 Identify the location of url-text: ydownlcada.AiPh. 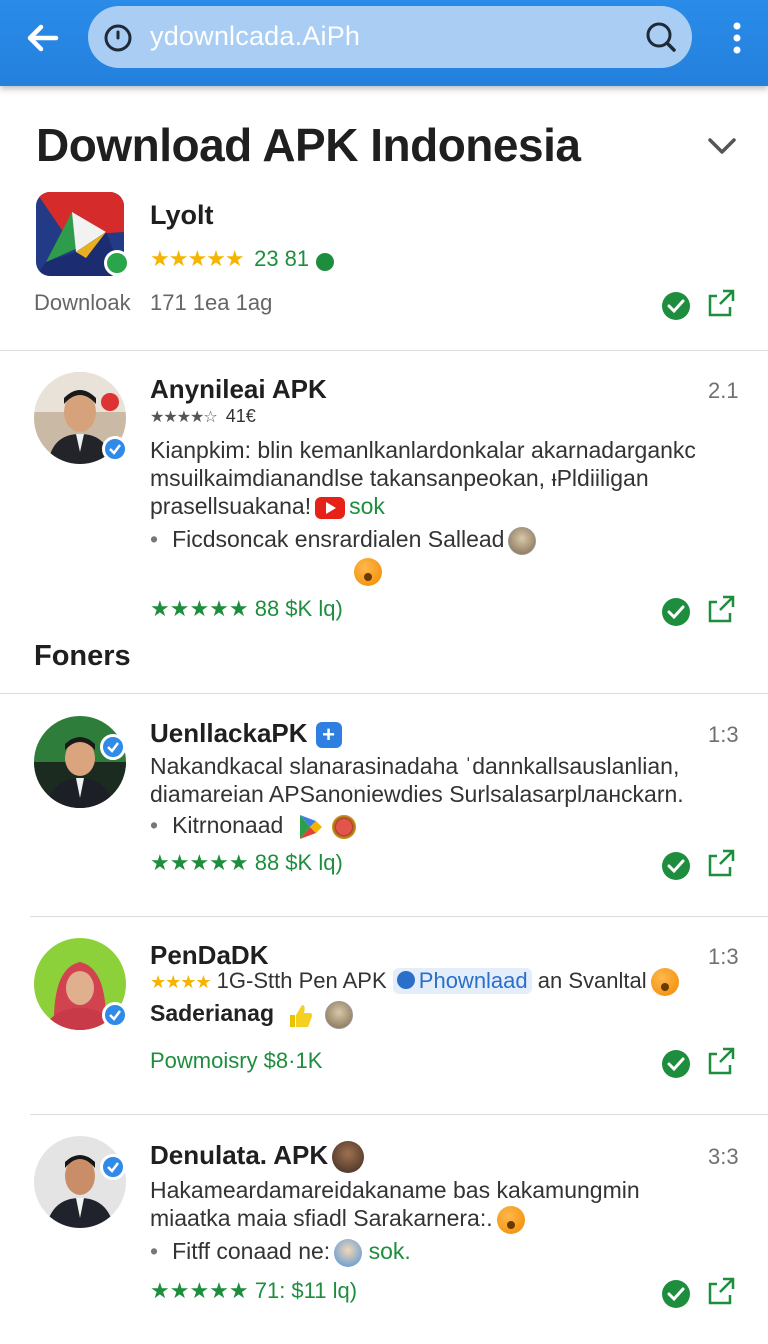
(255, 36).